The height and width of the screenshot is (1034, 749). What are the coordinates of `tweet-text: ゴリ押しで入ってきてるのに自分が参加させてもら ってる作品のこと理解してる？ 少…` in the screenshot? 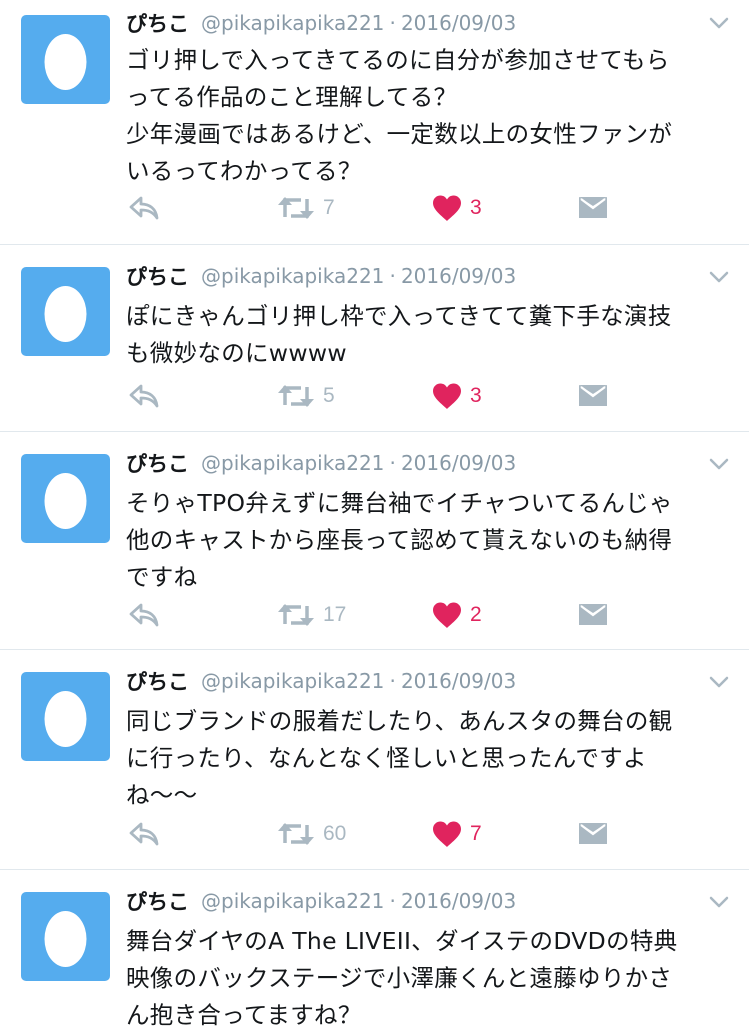 It's located at (399, 115).